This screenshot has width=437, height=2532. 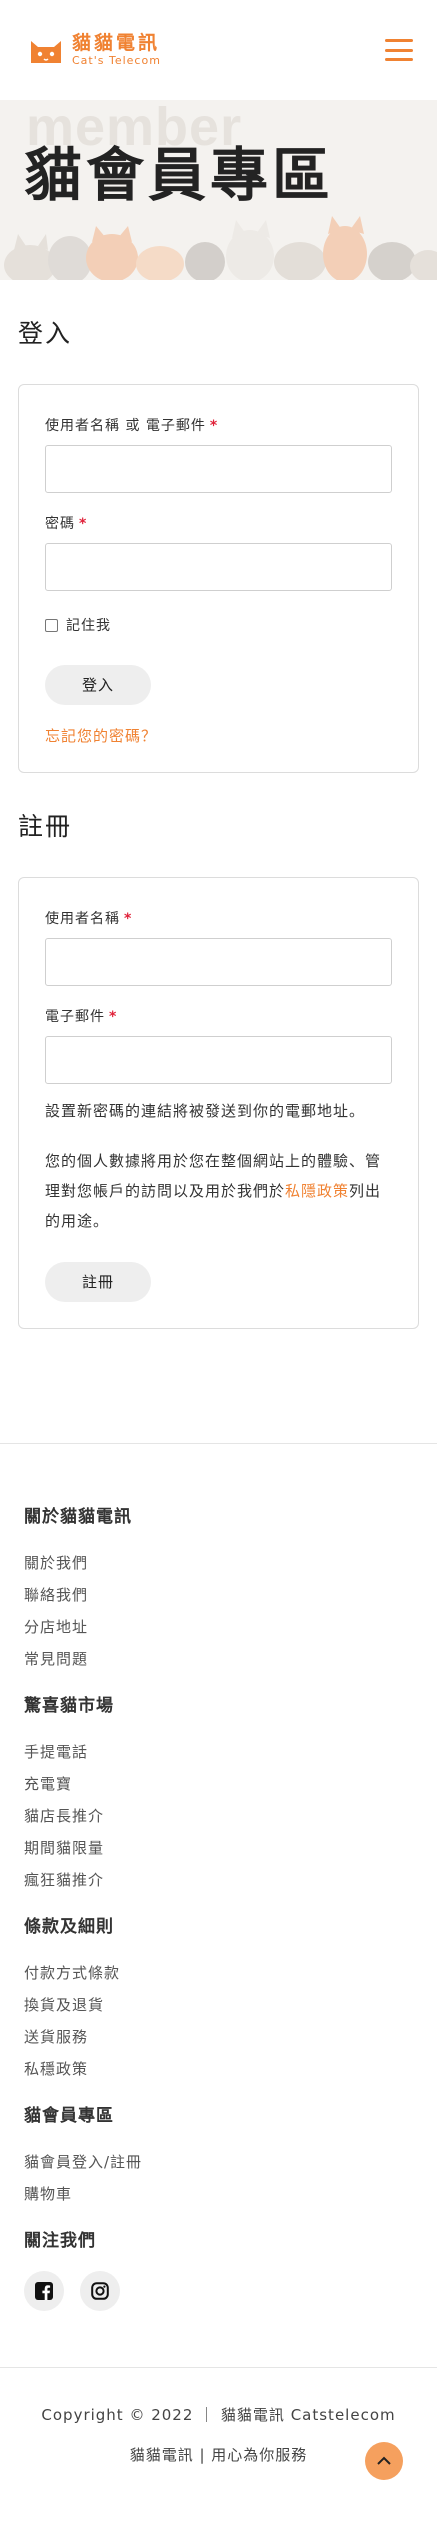 I want to click on chevron-up-icon, so click(x=384, y=2460).